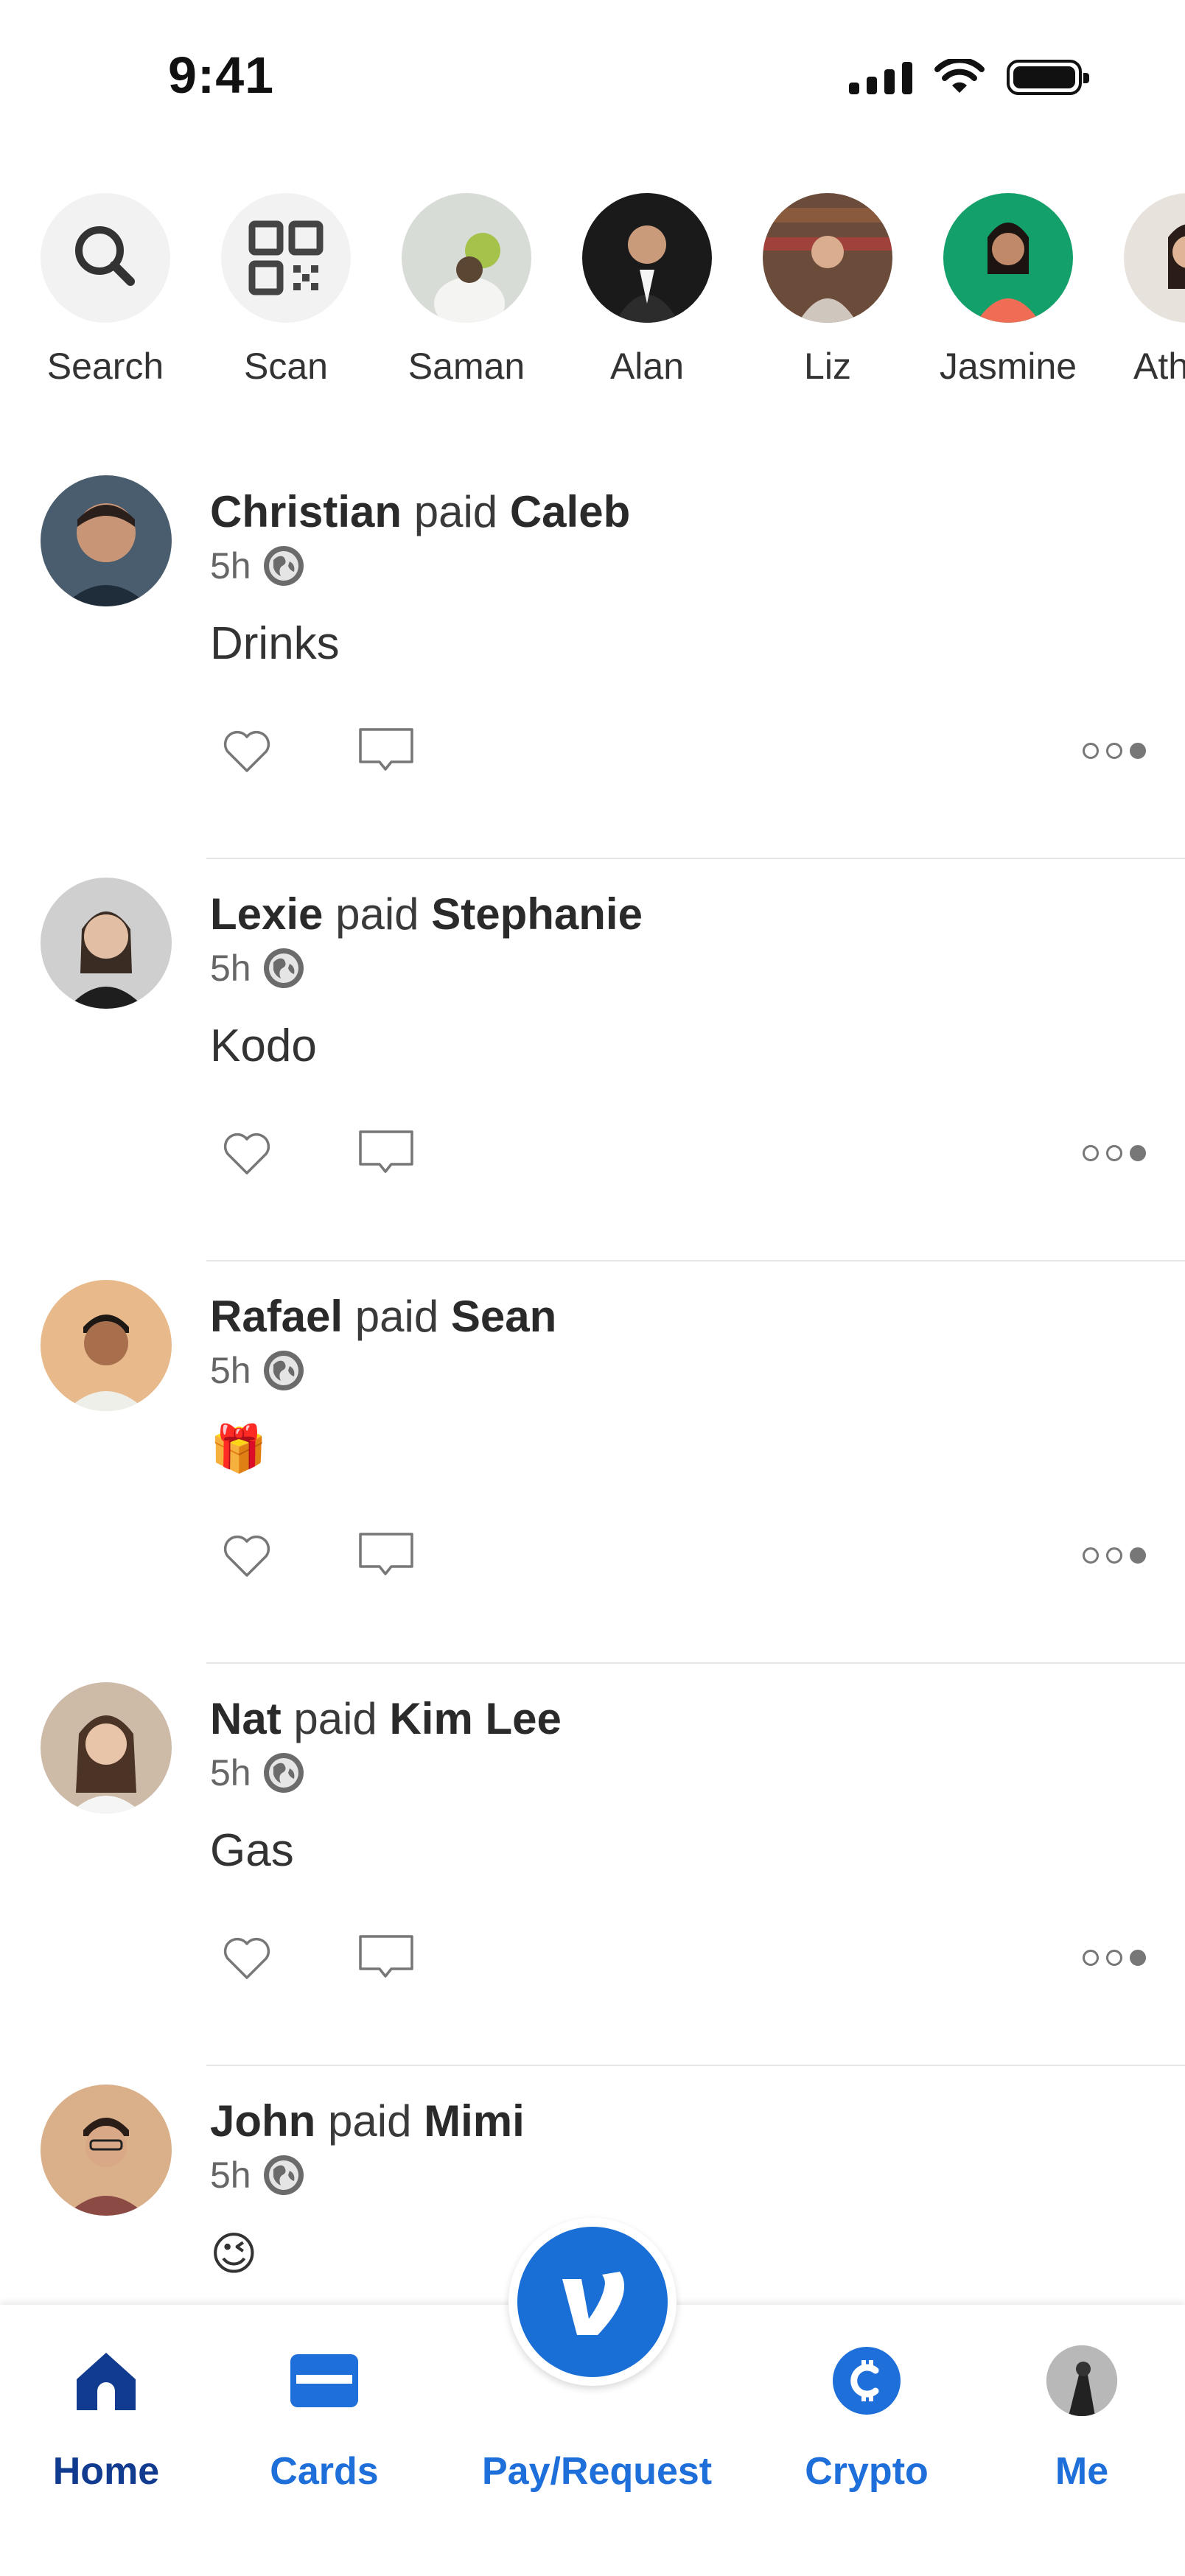 The image size is (1185, 2576). What do you see at coordinates (324, 2416) in the screenshot?
I see `tab-cards: Cards` at bounding box center [324, 2416].